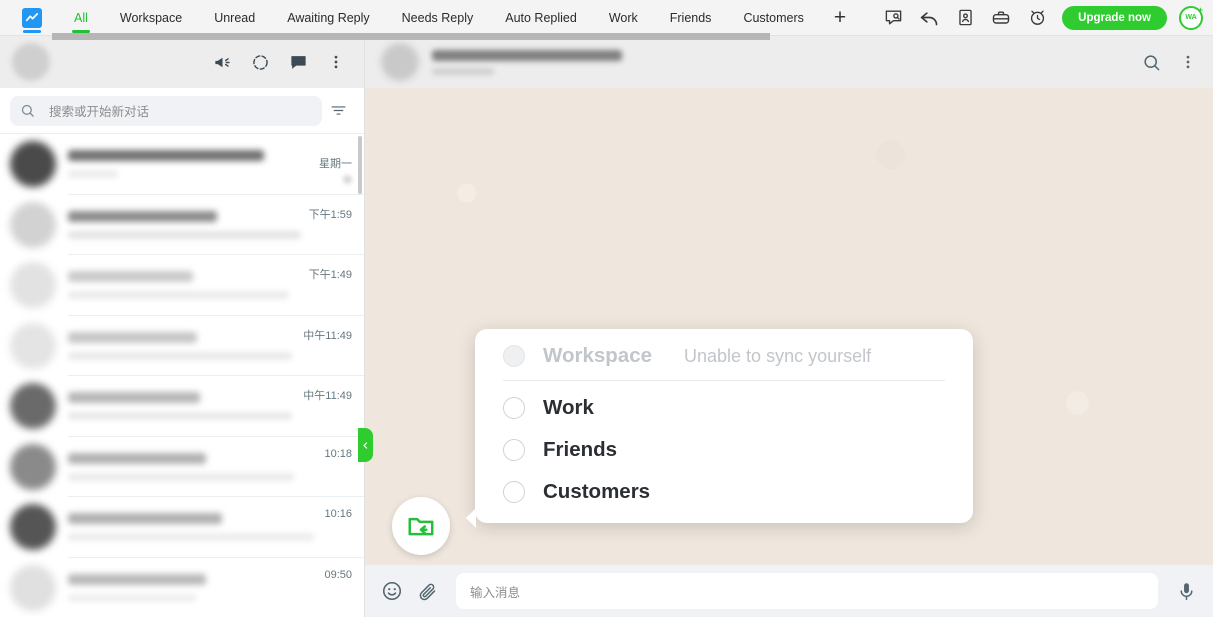 The image size is (1213, 617). Describe the element at coordinates (427, 591) in the screenshot. I see `paperclip-icon` at that location.